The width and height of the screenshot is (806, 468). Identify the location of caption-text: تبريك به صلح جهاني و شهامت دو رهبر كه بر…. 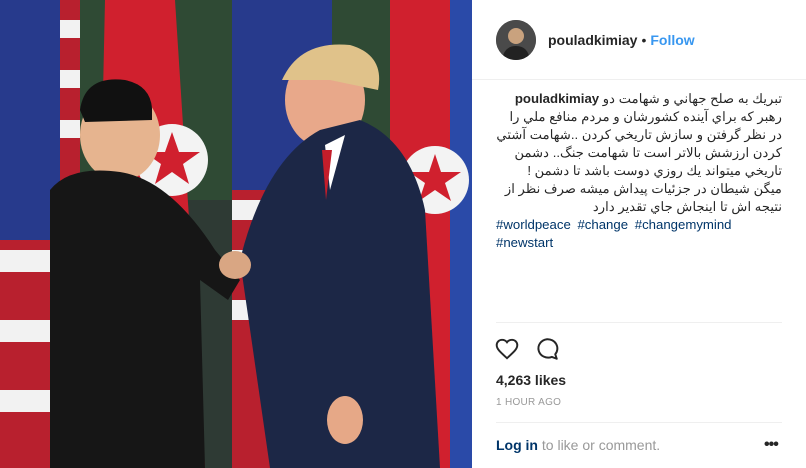
(639, 152).